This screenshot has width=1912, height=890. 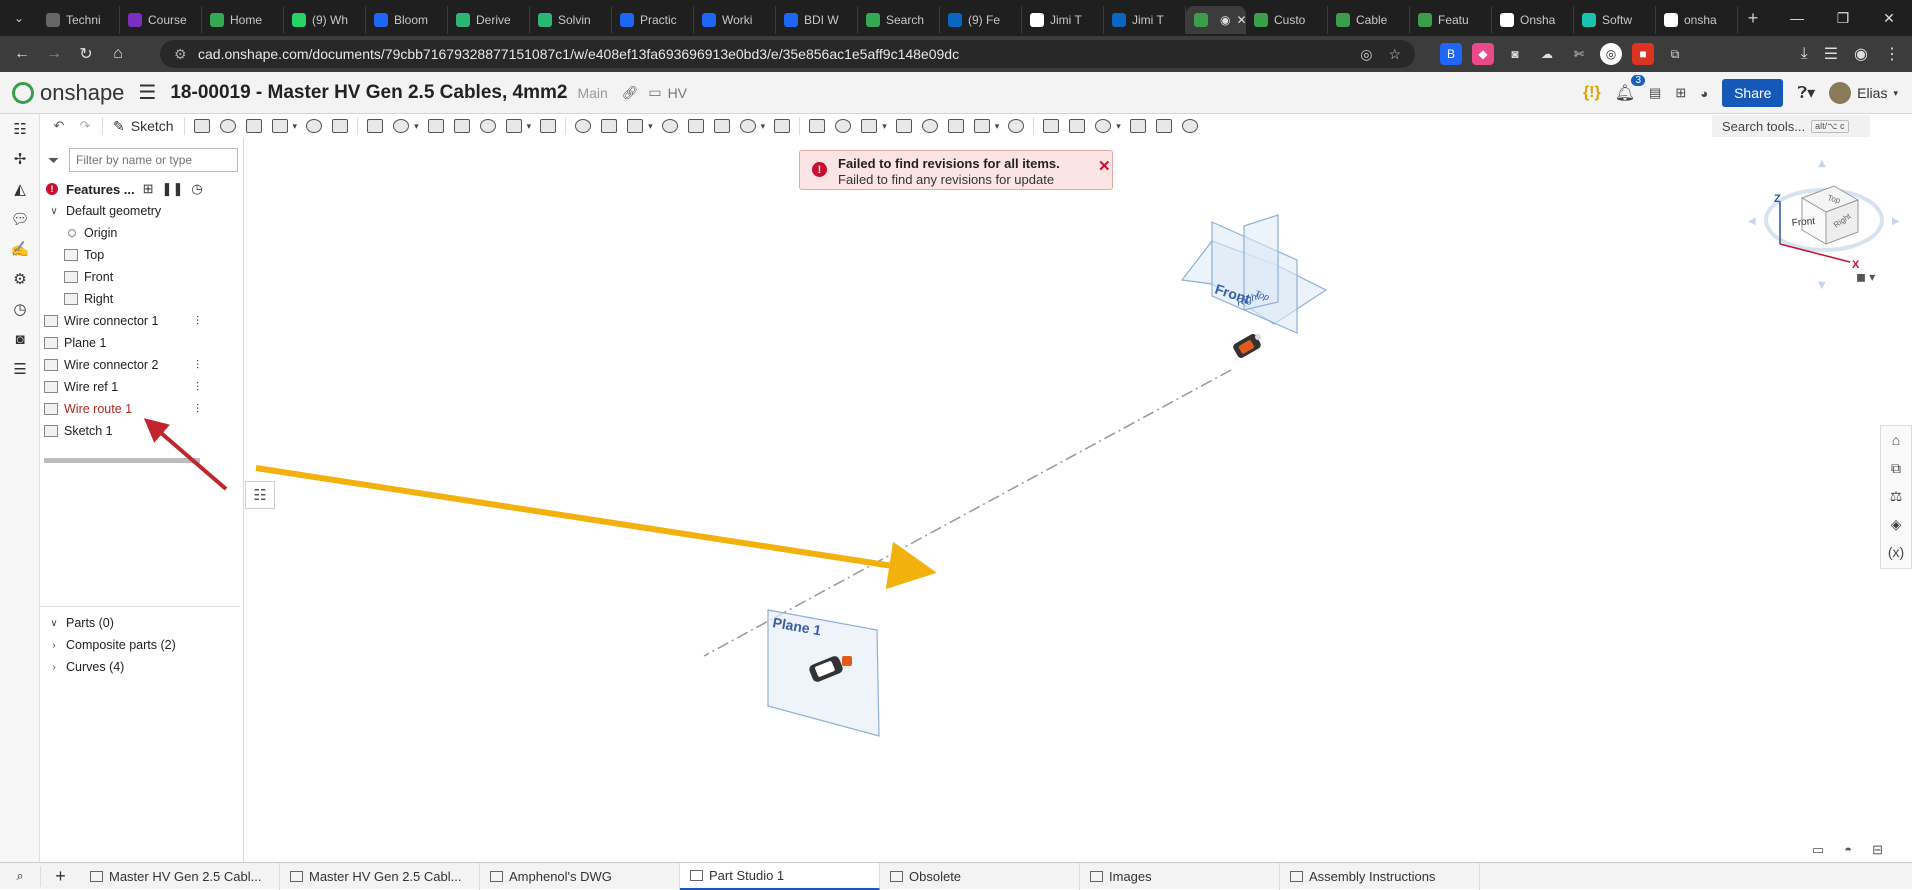 What do you see at coordinates (748, 126) in the screenshot?
I see `wire-route-tool-icon` at bounding box center [748, 126].